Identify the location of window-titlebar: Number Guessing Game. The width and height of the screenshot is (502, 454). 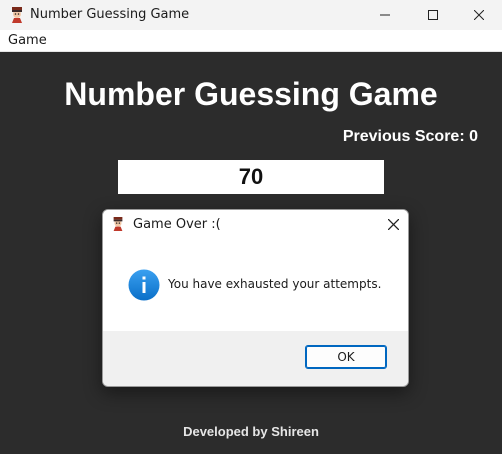
(251, 15).